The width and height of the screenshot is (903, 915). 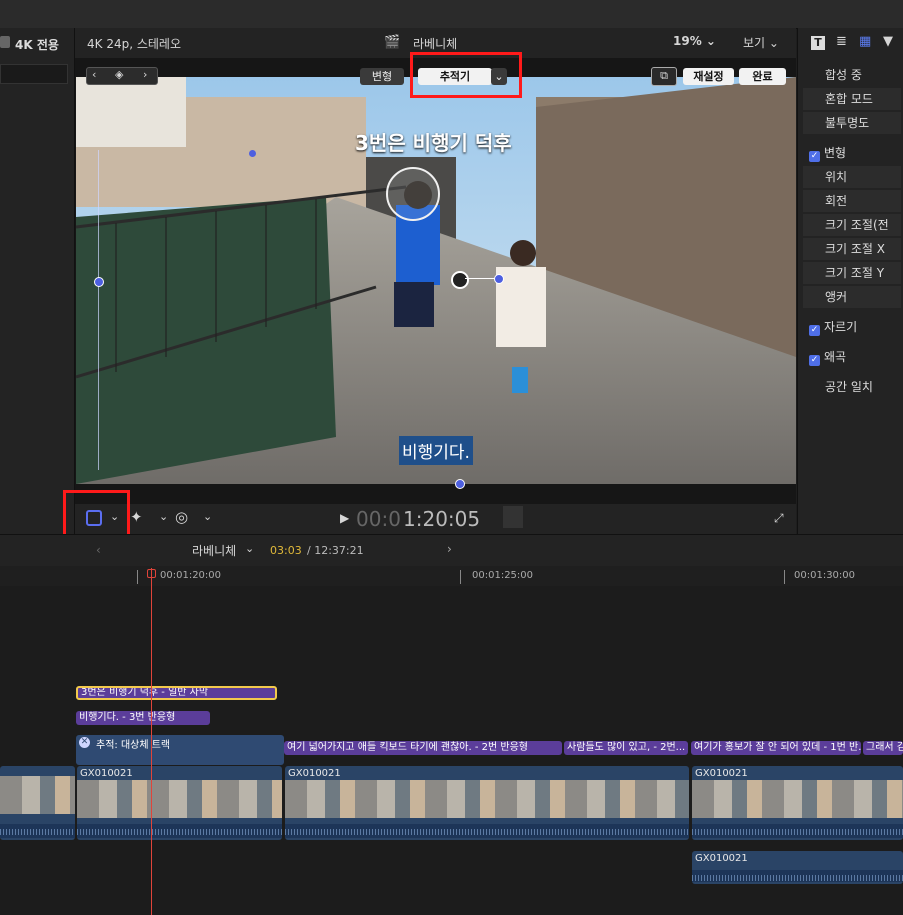 I want to click on inspector-item: 크기 조절 X, so click(x=852, y=249).